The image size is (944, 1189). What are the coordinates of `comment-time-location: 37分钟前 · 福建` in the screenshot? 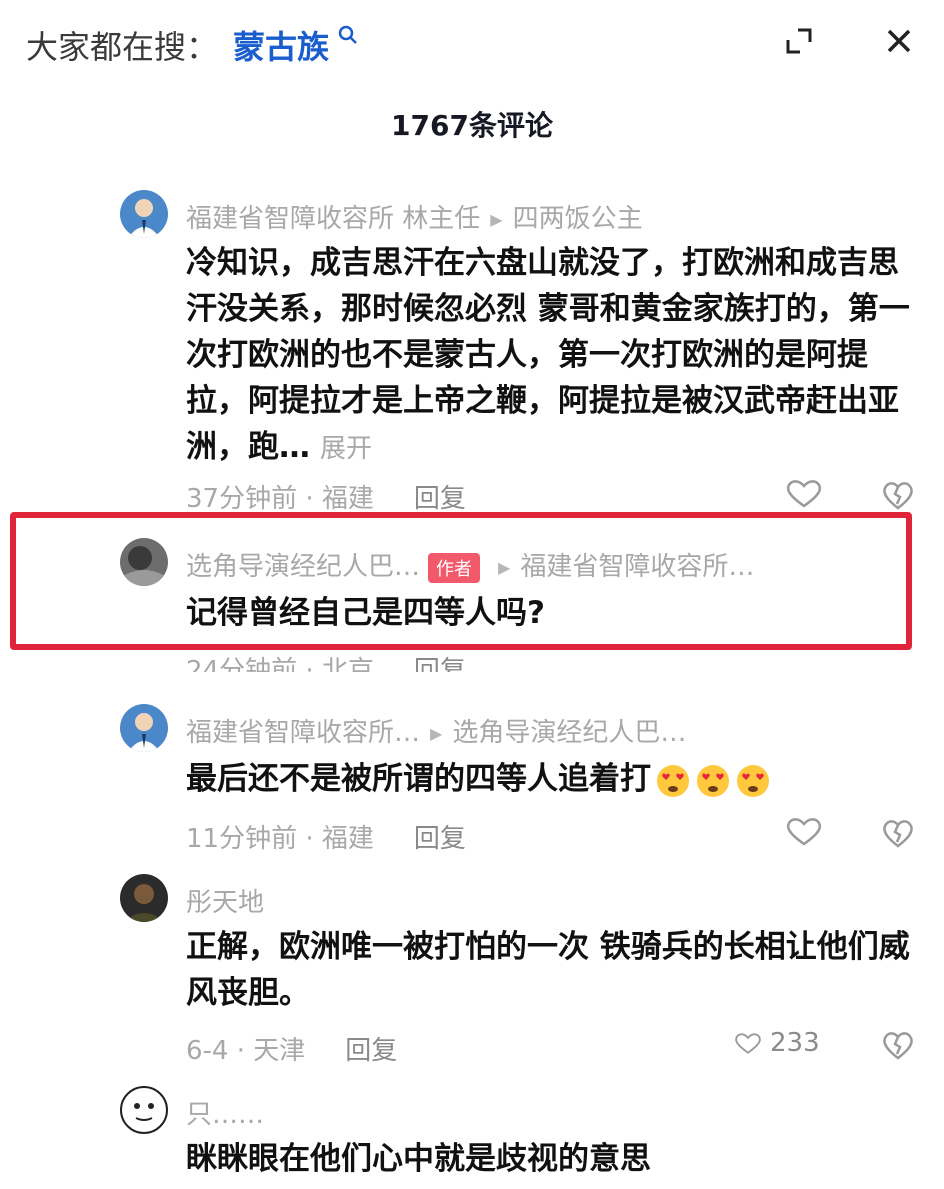 It's located at (280, 499).